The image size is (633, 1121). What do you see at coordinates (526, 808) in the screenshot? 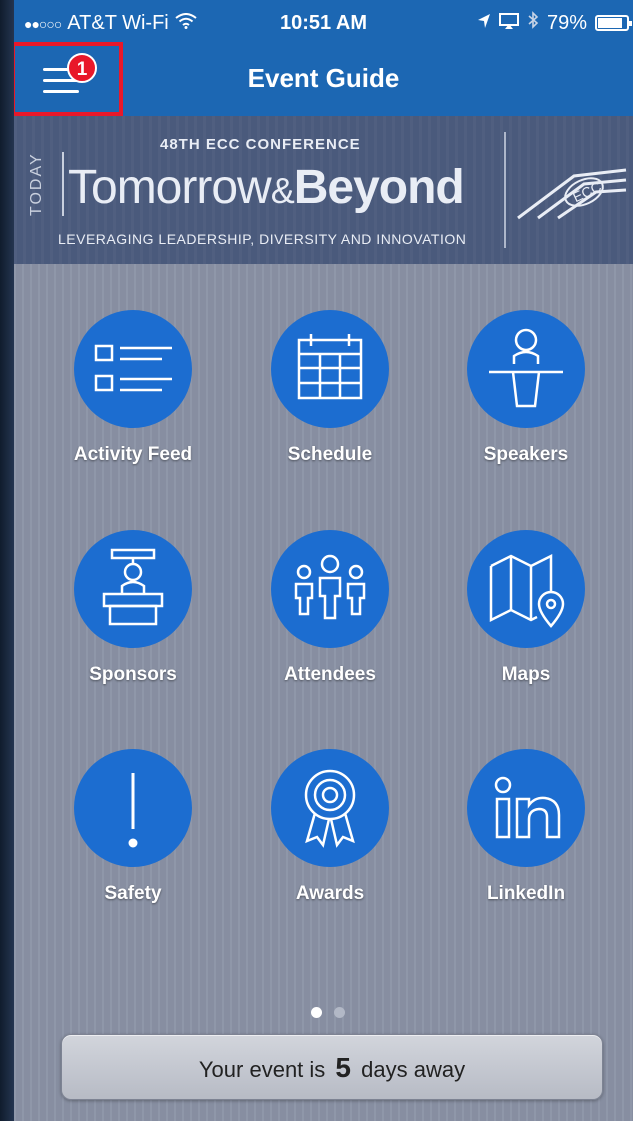
I see `linkedin-icon` at bounding box center [526, 808].